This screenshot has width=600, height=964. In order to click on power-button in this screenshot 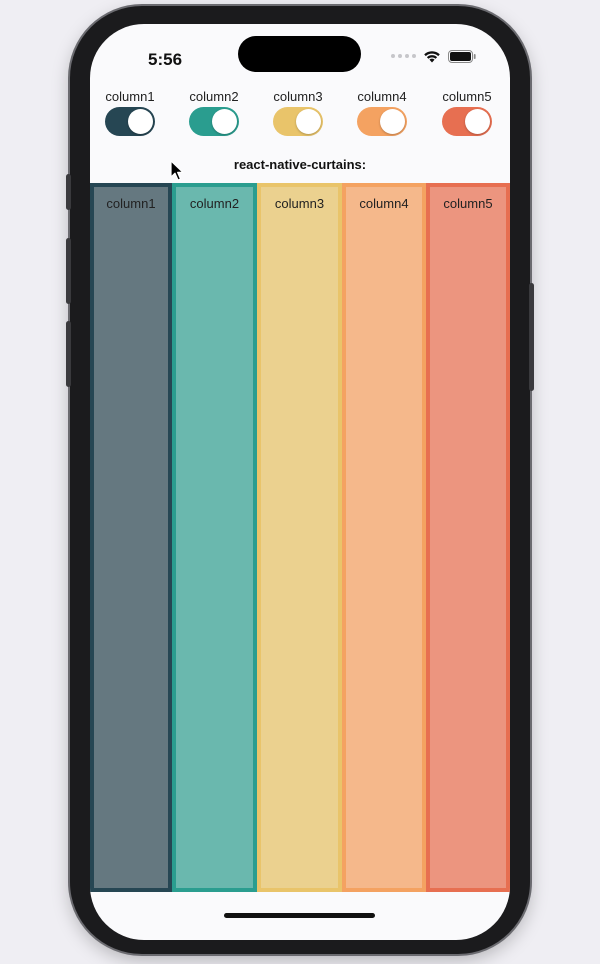, I will do `click(531, 337)`.